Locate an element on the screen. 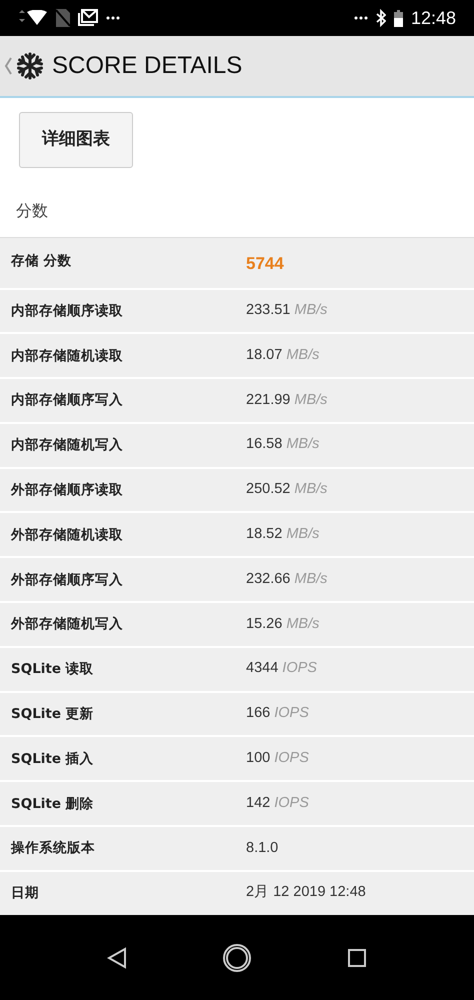 This screenshot has width=474, height=1000. row-label: 操作系统版本 is located at coordinates (53, 848).